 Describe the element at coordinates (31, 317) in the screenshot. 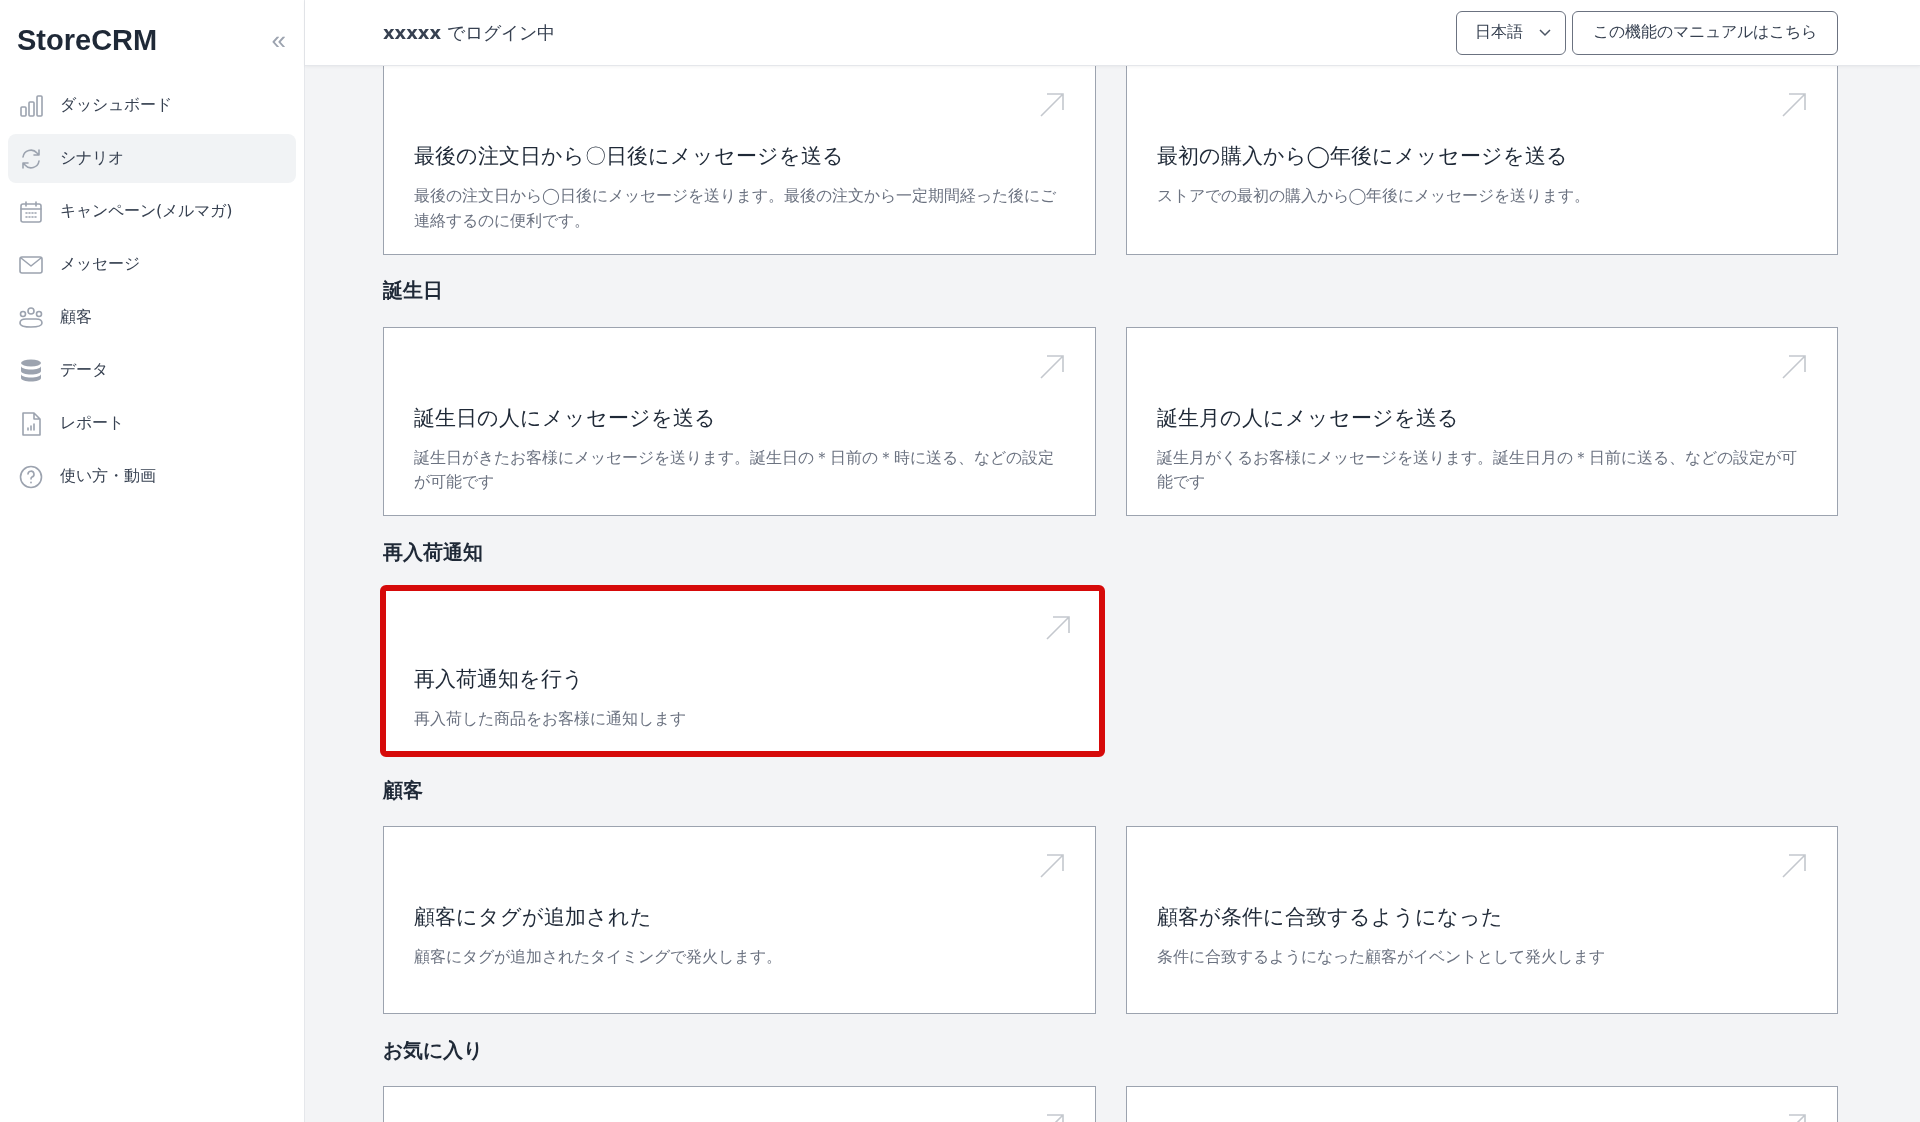

I see `people-icon` at that location.